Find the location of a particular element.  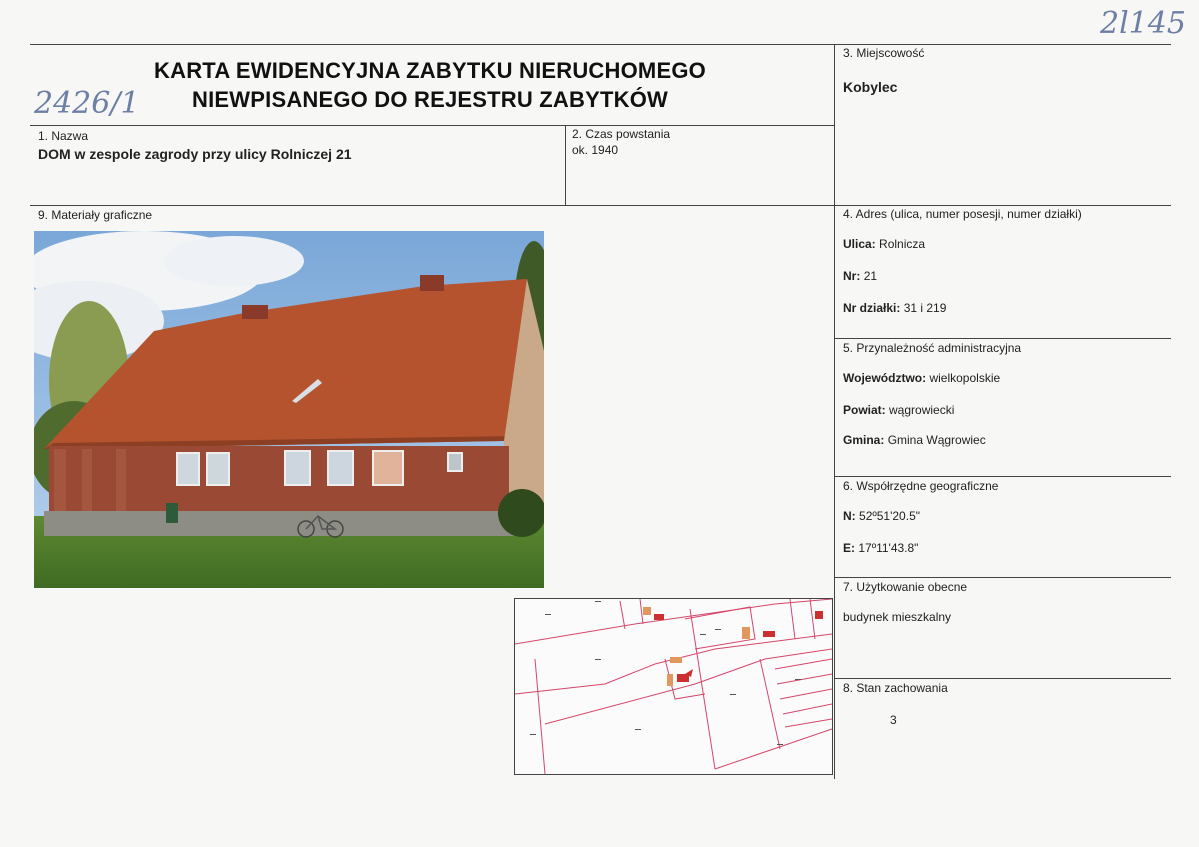

uzytkowanie-label: 7. Użytkowanie obecne is located at coordinates (905, 587).